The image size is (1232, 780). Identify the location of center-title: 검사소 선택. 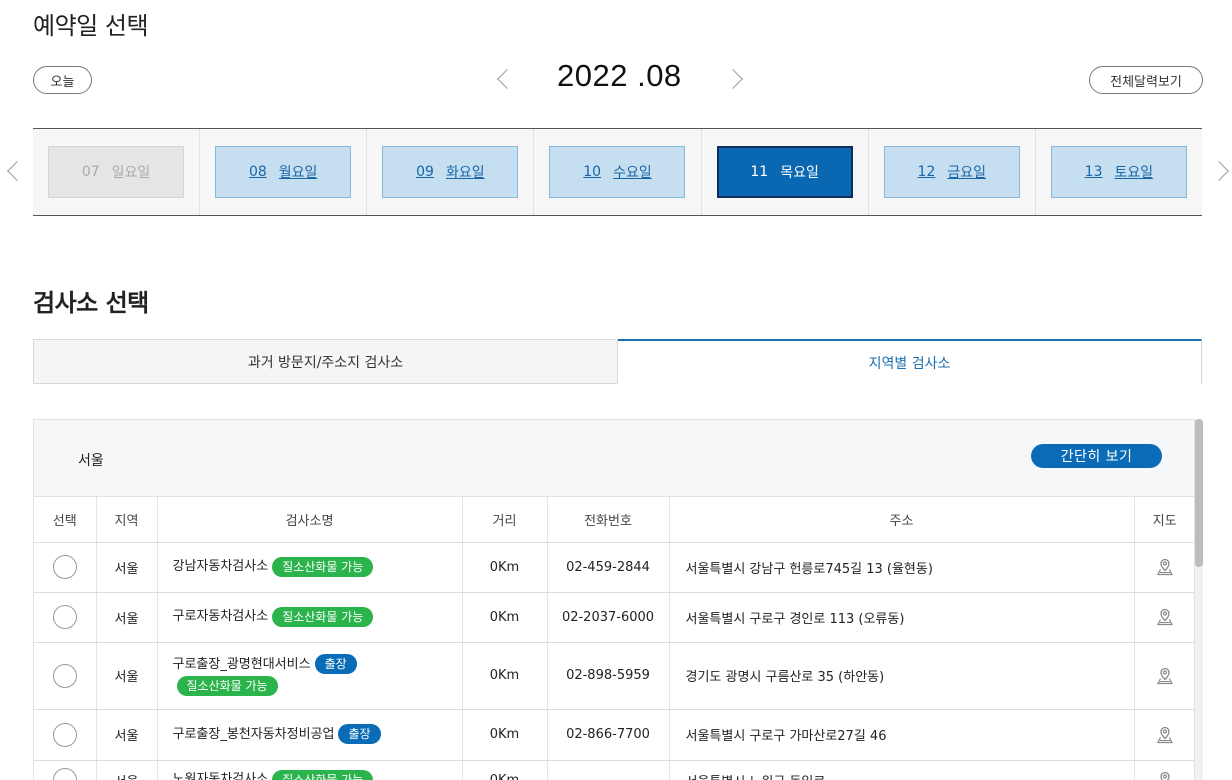
(91, 303).